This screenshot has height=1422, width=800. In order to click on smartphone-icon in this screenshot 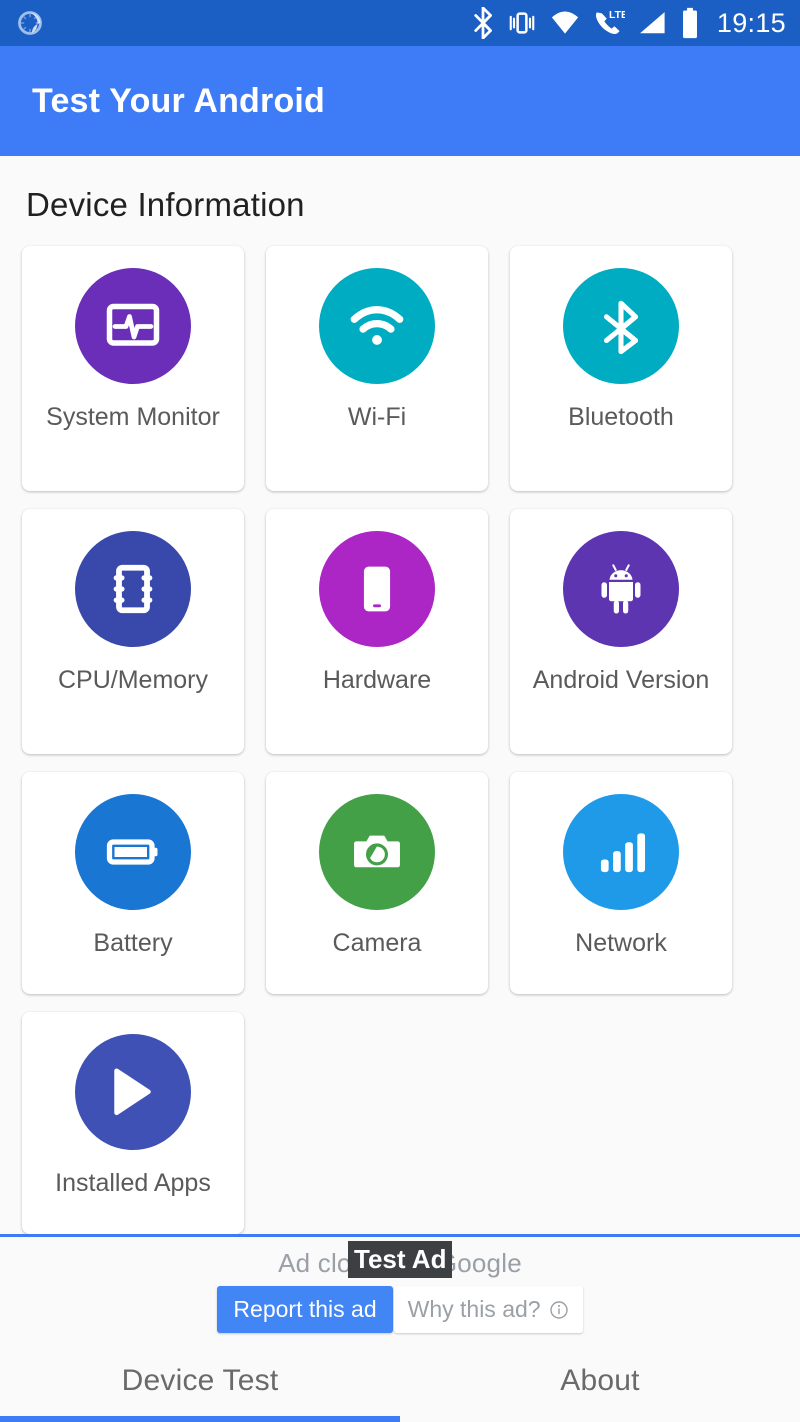, I will do `click(377, 589)`.